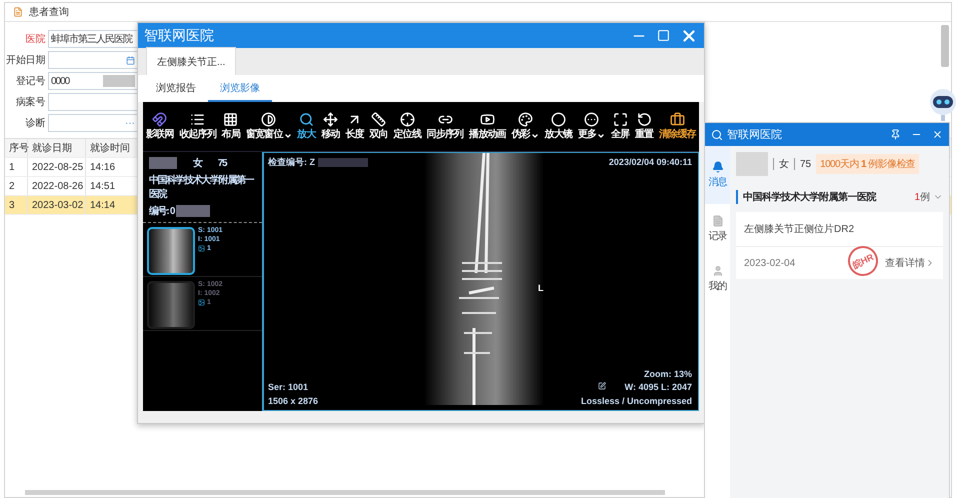  Describe the element at coordinates (130, 60) in the screenshot. I see `calendar-icon` at that location.